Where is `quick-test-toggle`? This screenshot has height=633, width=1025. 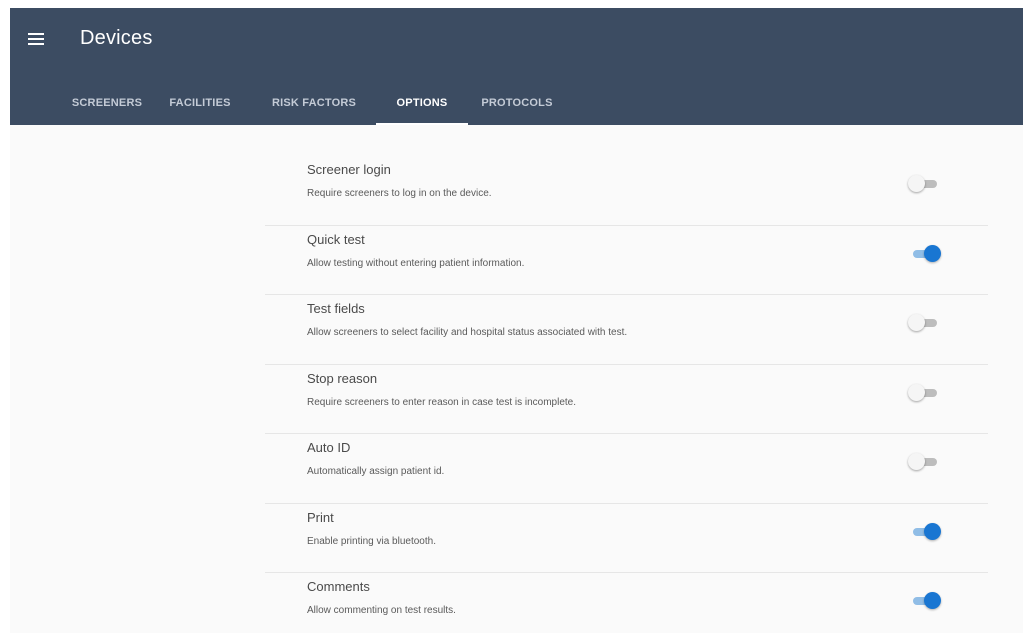
quick-test-toggle is located at coordinates (923, 254).